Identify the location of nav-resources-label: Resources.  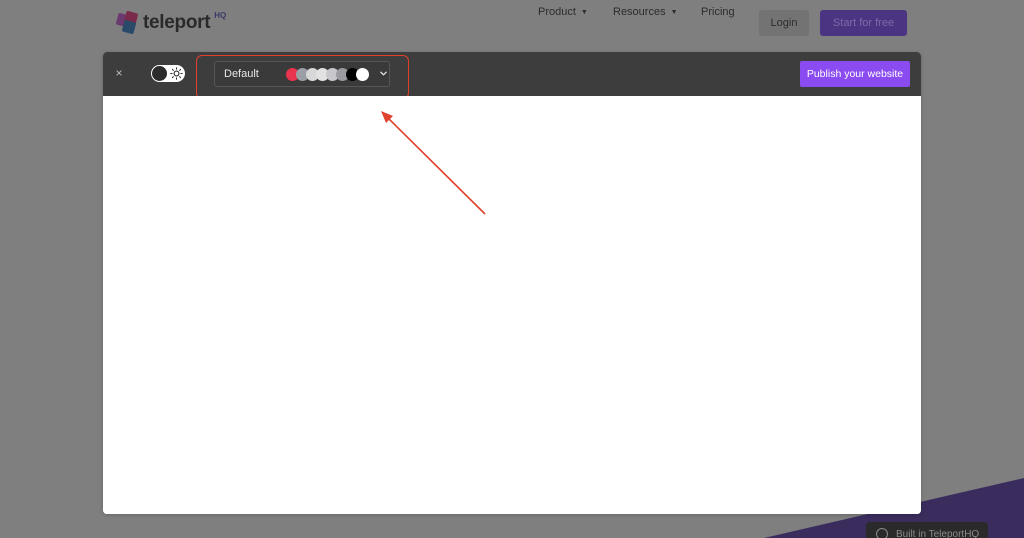
(639, 12).